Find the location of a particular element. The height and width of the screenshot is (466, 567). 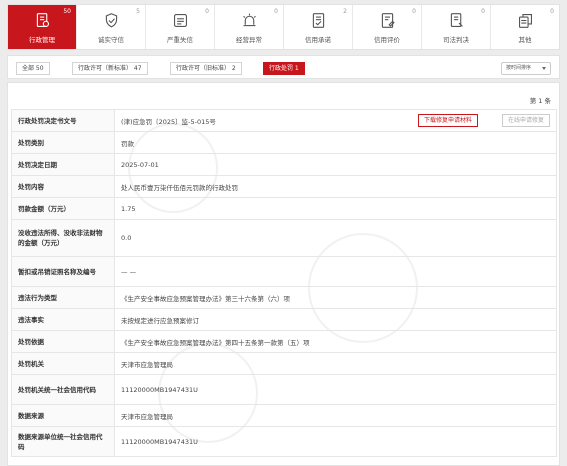

row-value: 1.75 is located at coordinates (335, 208).